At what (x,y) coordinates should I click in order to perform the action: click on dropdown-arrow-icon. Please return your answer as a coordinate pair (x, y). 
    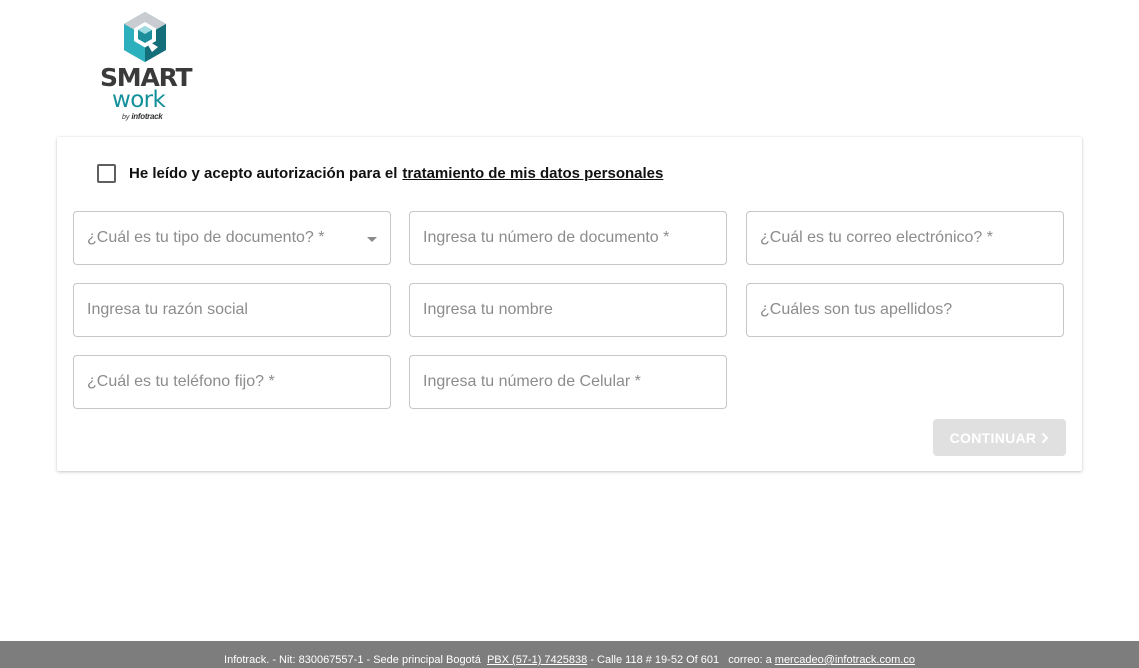
    Looking at the image, I should click on (372, 239).